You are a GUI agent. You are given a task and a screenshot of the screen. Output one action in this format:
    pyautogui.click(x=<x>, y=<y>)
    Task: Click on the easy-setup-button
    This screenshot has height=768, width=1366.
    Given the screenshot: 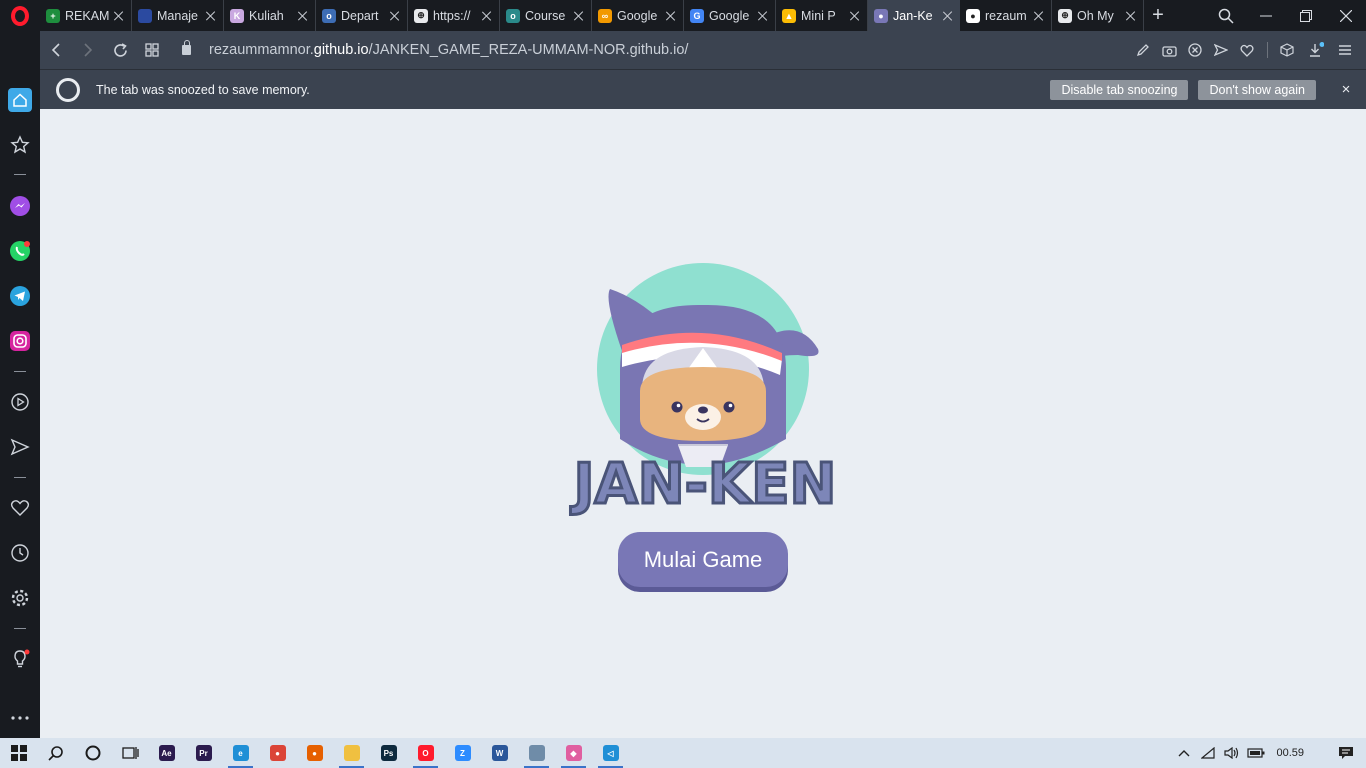 What is the action you would take?
    pyautogui.click(x=1345, y=50)
    